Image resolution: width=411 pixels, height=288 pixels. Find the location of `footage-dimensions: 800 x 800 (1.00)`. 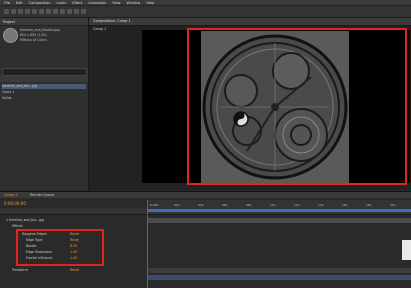

footage-dimensions: 800 x 800 (1.00) is located at coordinates (33, 35).